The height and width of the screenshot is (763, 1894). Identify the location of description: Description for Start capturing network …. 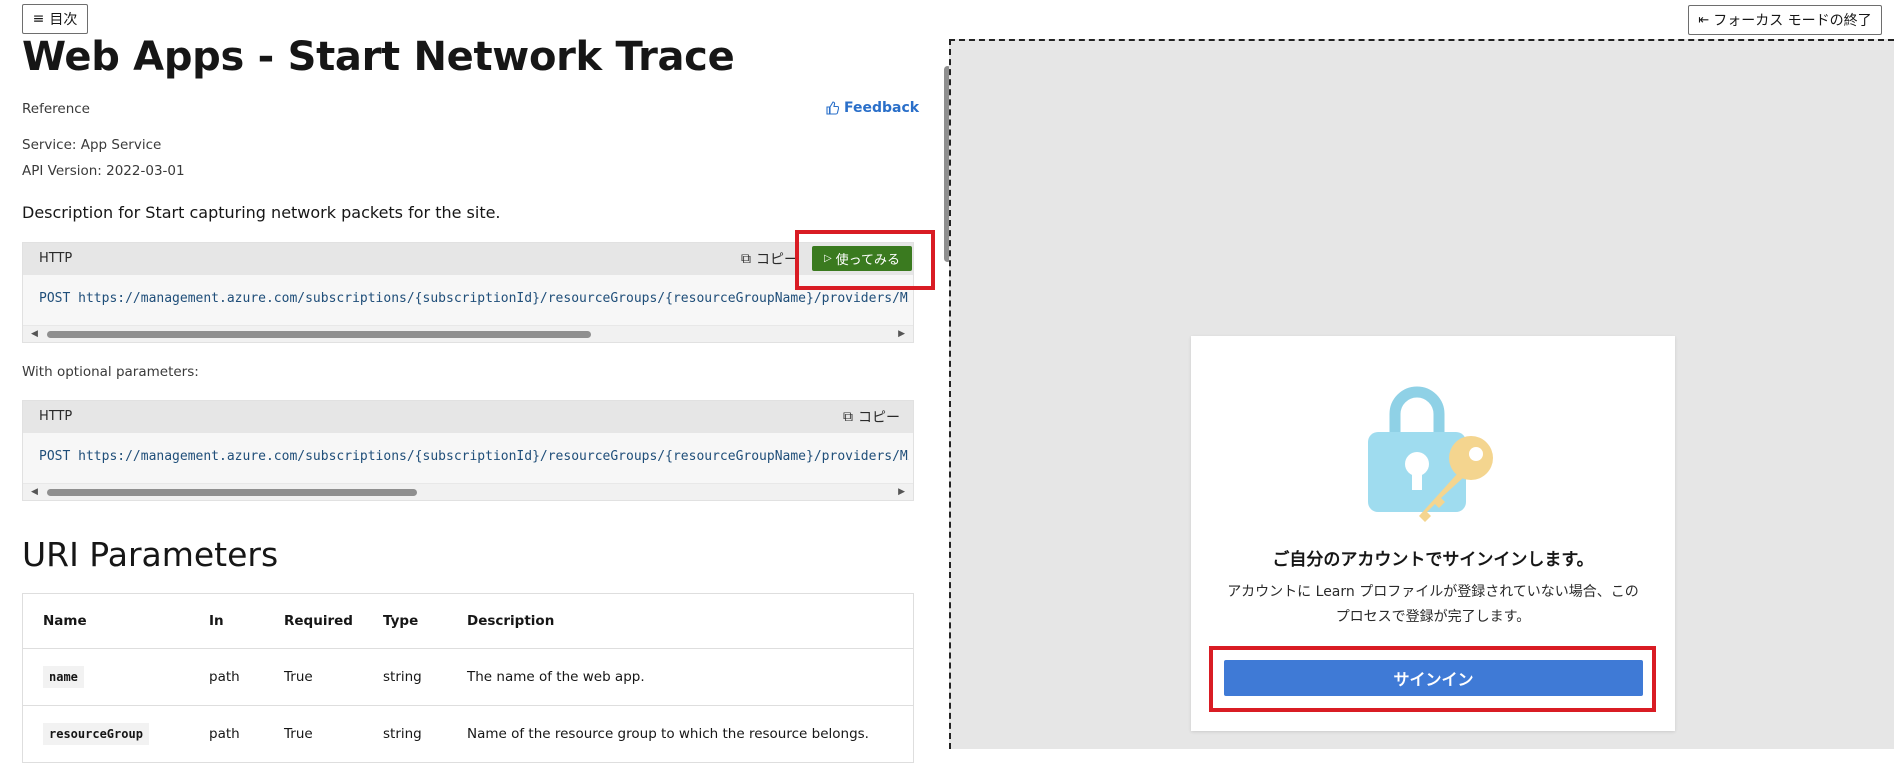
(261, 212).